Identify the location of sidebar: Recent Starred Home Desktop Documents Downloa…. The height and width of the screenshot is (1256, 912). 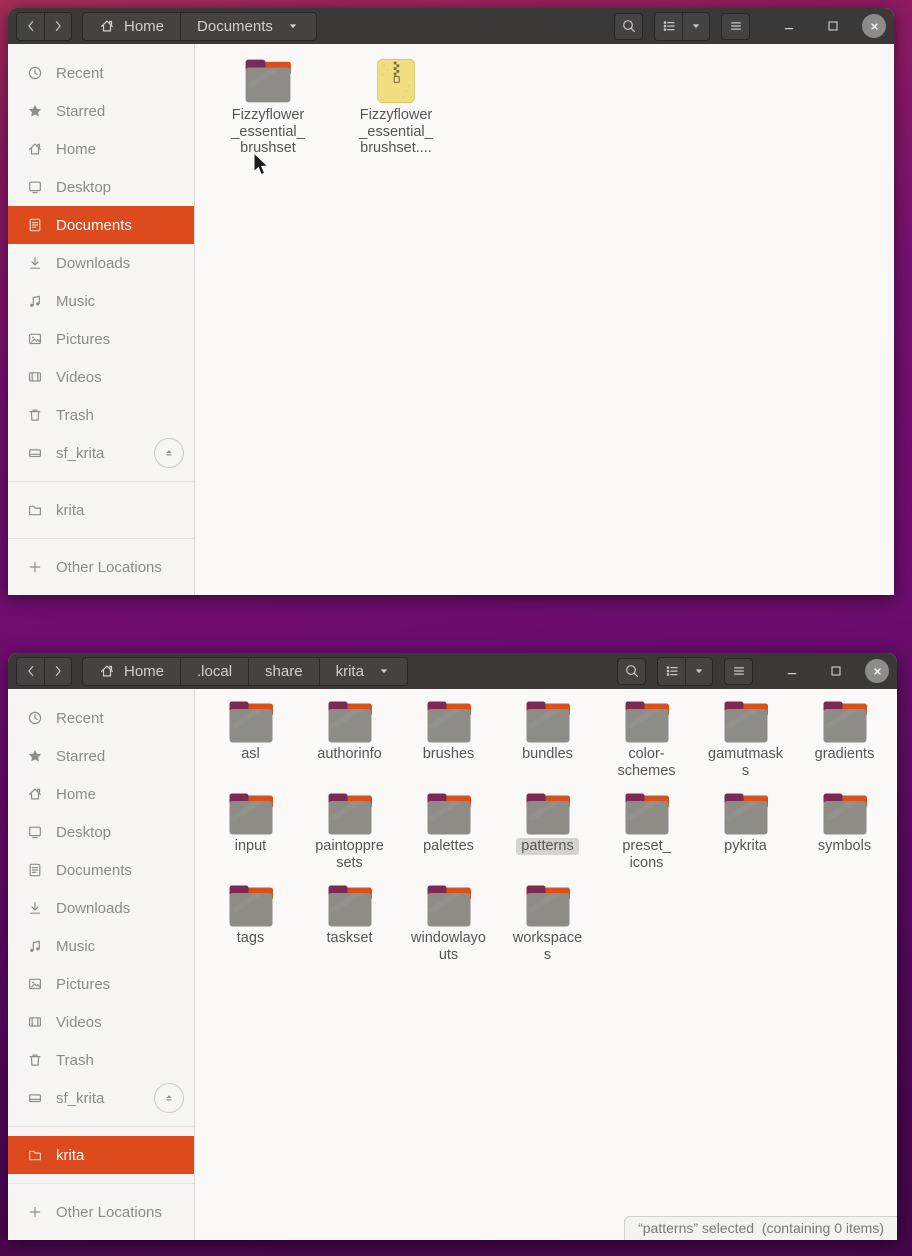
(101, 319).